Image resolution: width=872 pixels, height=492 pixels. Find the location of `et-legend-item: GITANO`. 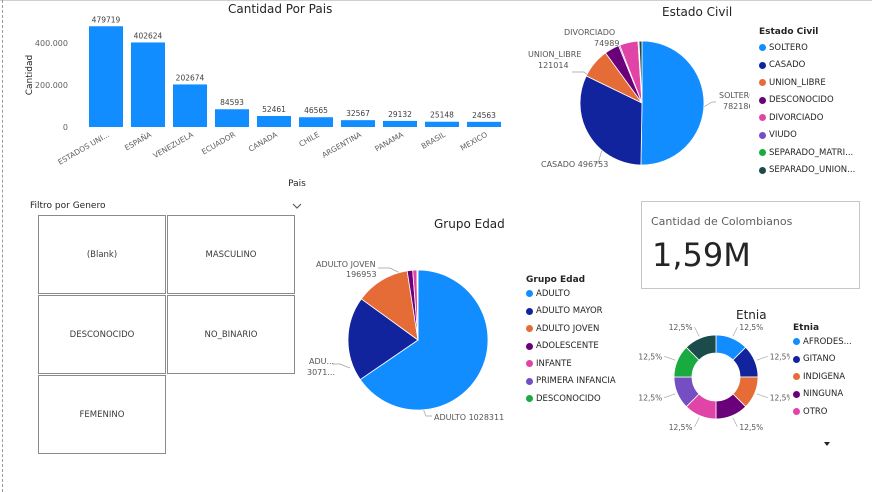

et-legend-item: GITANO is located at coordinates (822, 360).